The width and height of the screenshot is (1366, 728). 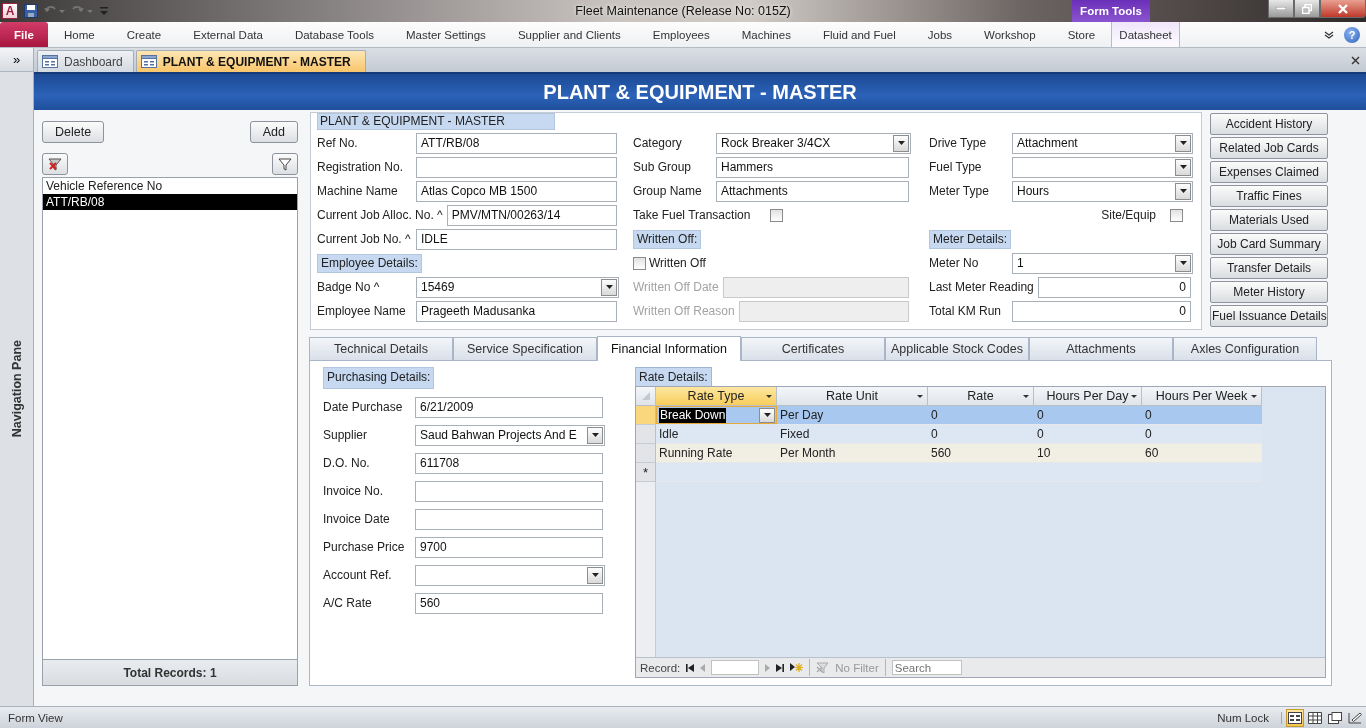 I want to click on clear-filter-button, so click(x=55, y=164).